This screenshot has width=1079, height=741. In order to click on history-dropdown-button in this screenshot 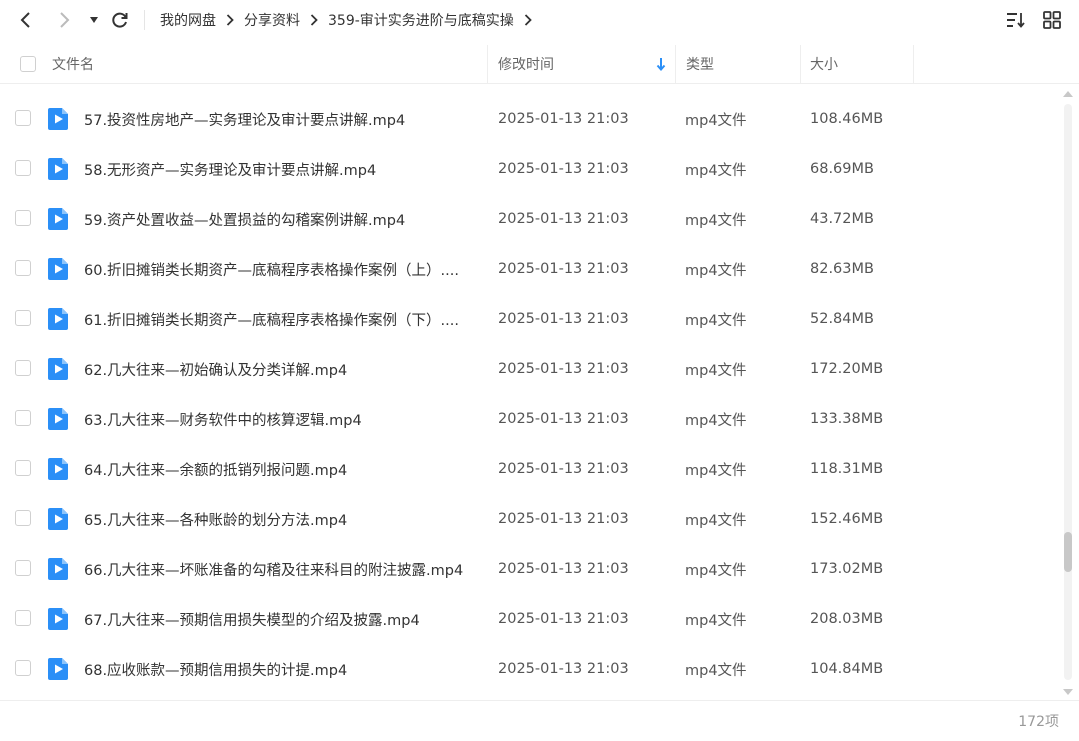, I will do `click(94, 20)`.